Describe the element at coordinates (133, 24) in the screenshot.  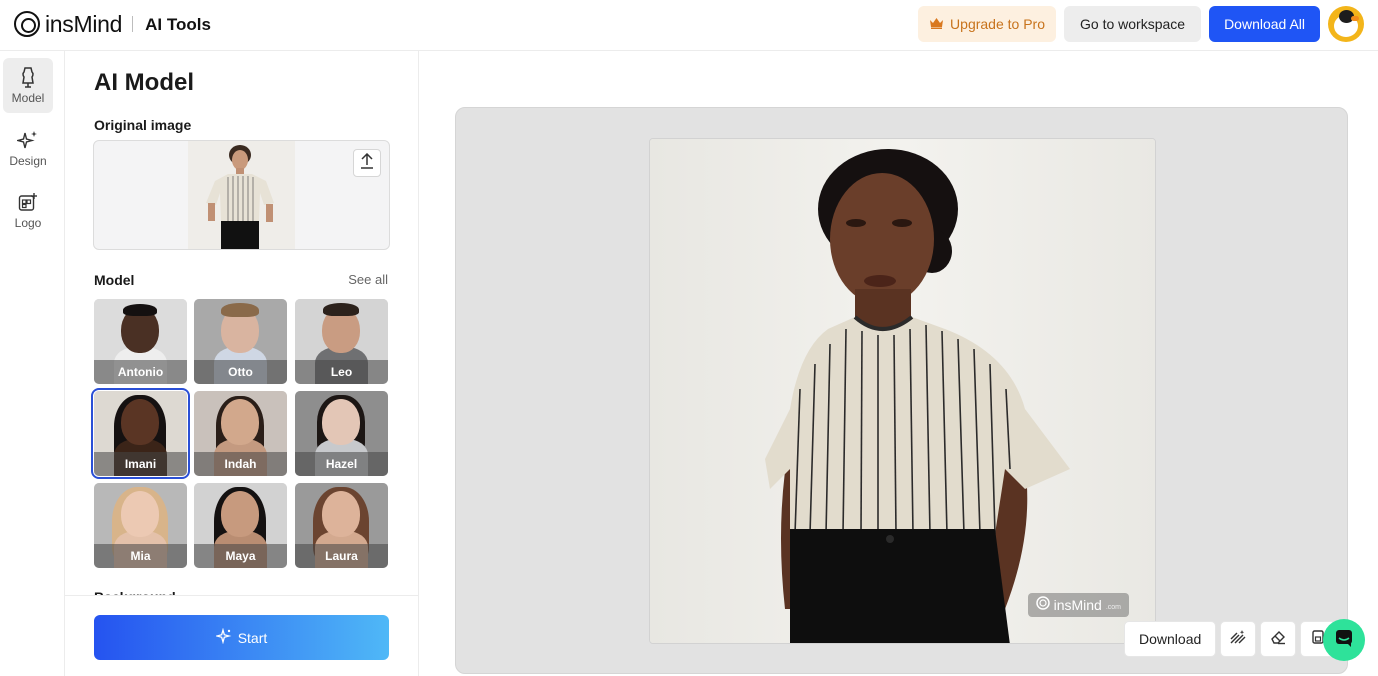
I see `brand-divider` at that location.